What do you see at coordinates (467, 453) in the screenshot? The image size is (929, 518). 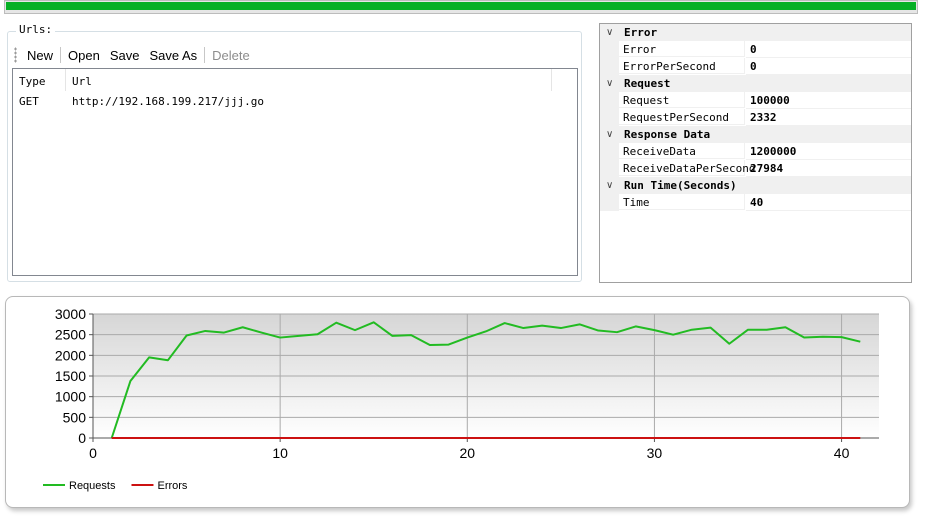 I see `x-tick-label: 20` at bounding box center [467, 453].